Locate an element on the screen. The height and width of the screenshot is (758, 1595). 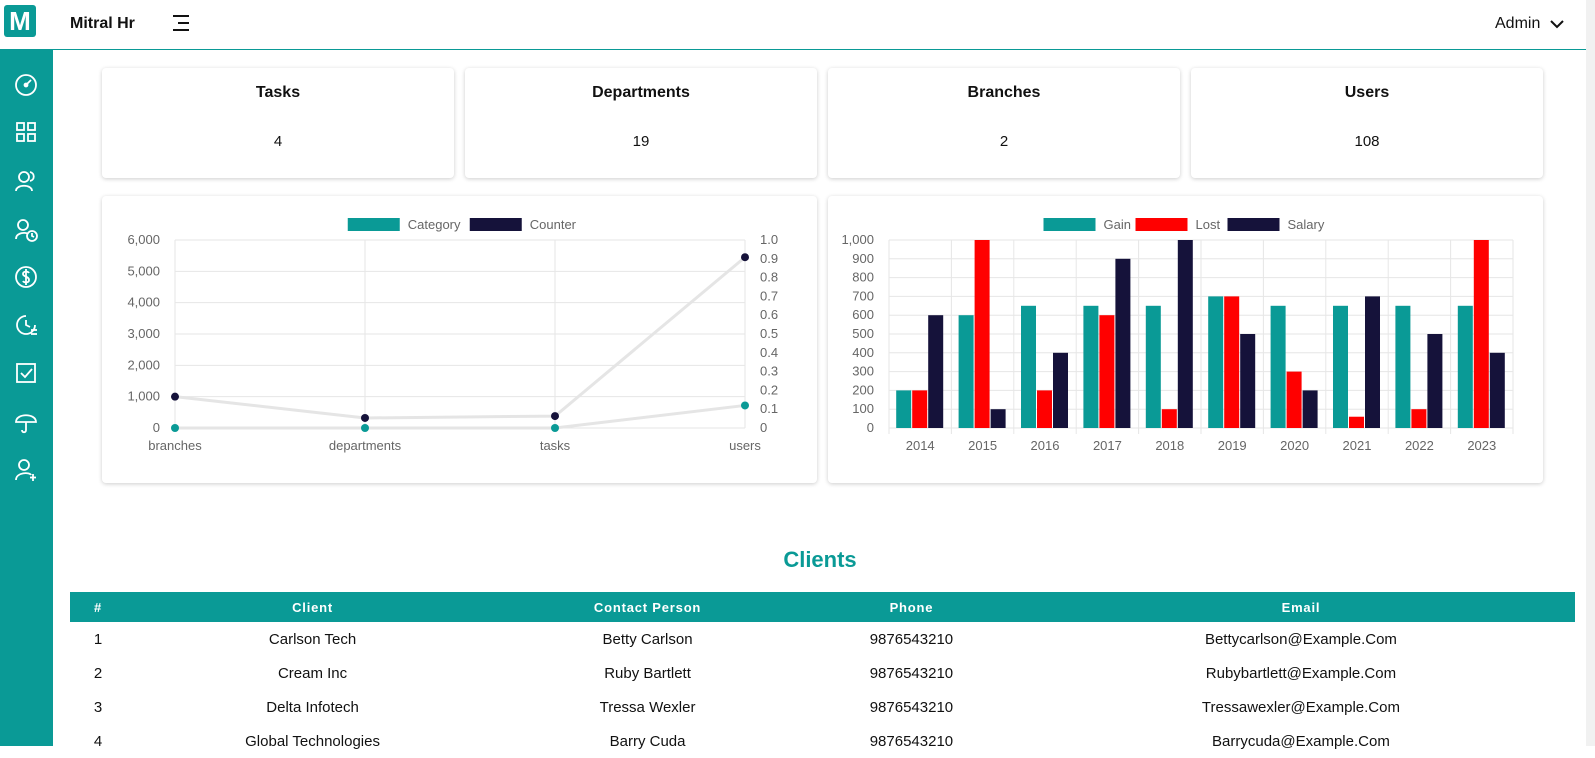
y-tick-label: 700 is located at coordinates (863, 295).